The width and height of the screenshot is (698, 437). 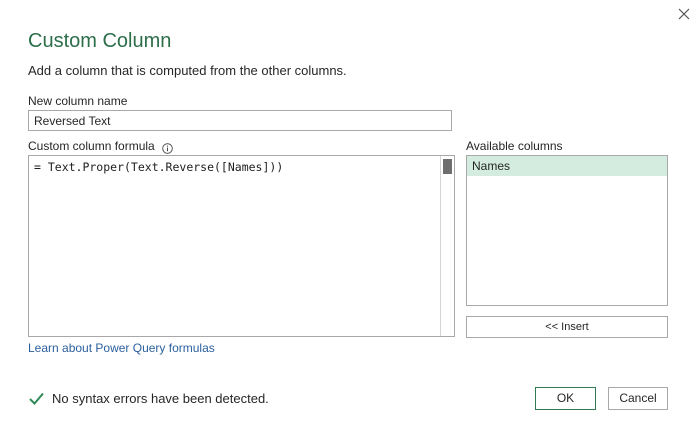 What do you see at coordinates (100, 41) in the screenshot?
I see `dialog-title: Custom Column` at bounding box center [100, 41].